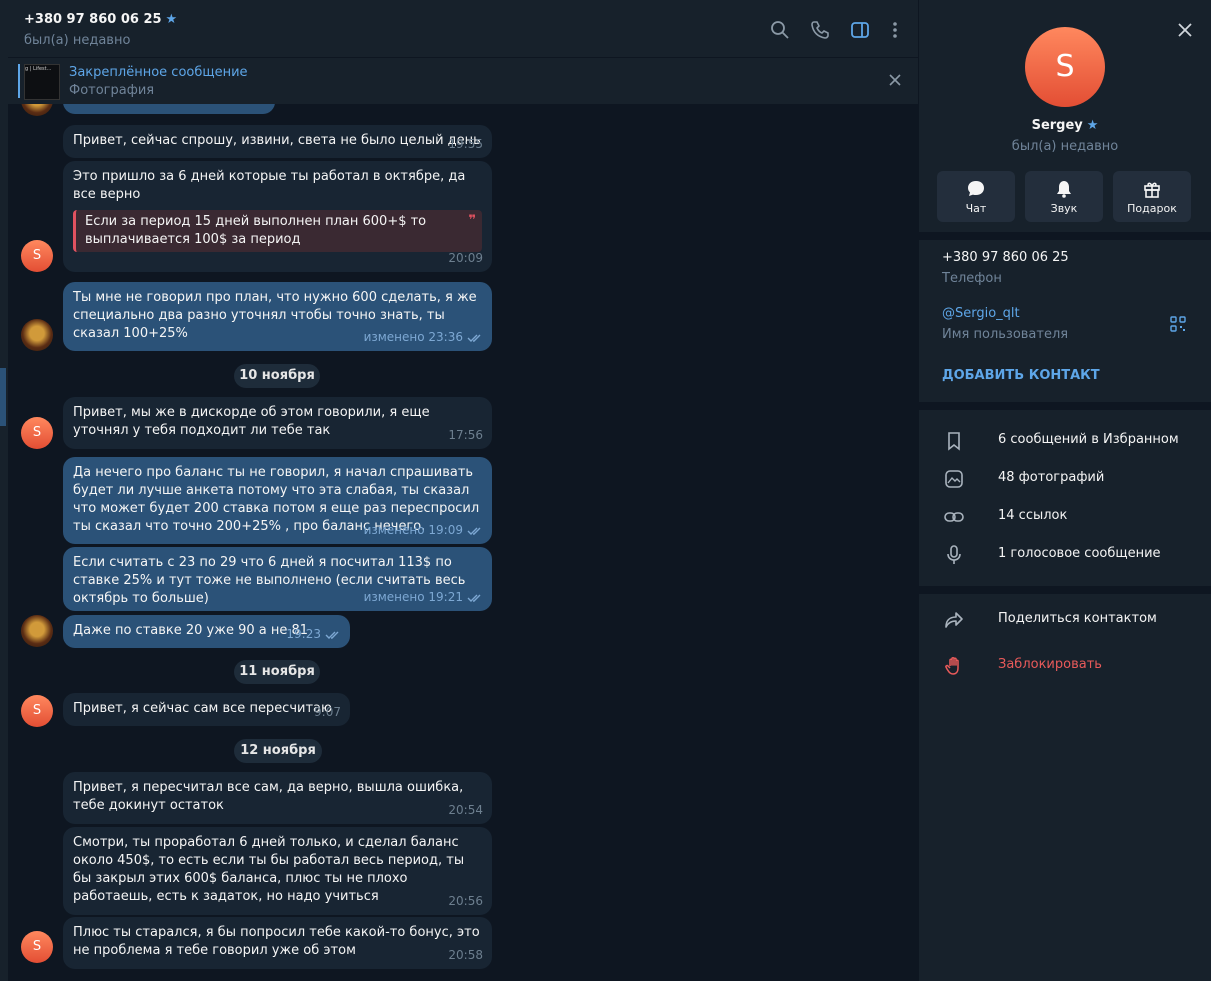 This screenshot has height=981, width=1211. I want to click on pinned-title: Закреплённое сообщение, so click(158, 72).